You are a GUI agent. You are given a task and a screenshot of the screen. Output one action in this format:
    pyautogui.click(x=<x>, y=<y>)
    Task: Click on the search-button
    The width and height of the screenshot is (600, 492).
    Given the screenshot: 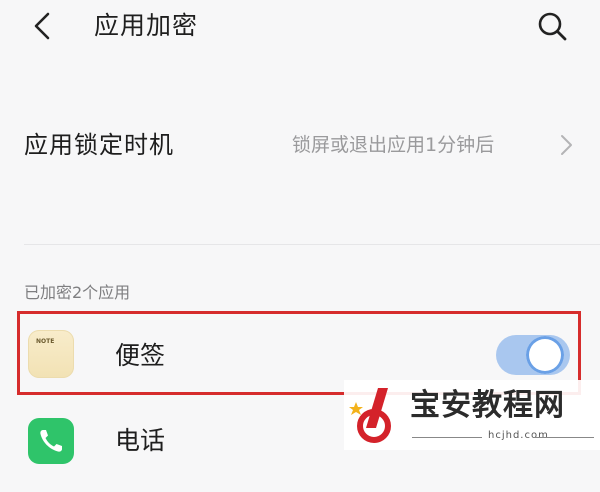 What is the action you would take?
    pyautogui.click(x=552, y=26)
    